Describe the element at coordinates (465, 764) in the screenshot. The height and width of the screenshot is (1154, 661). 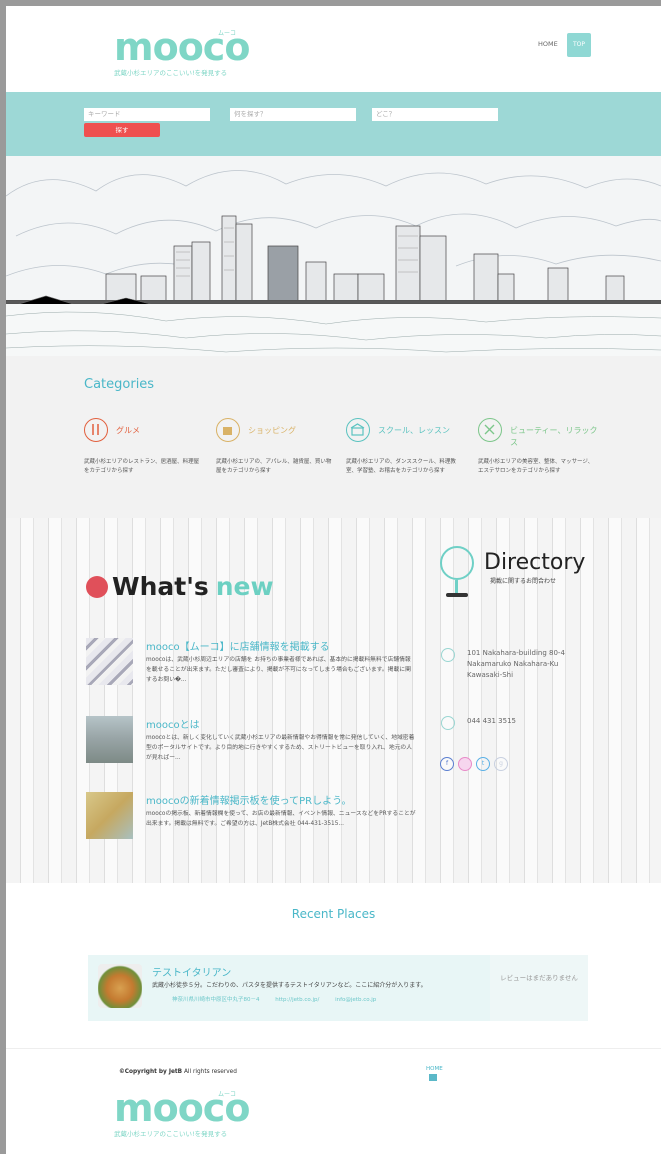
I see `instagram-icon` at that location.